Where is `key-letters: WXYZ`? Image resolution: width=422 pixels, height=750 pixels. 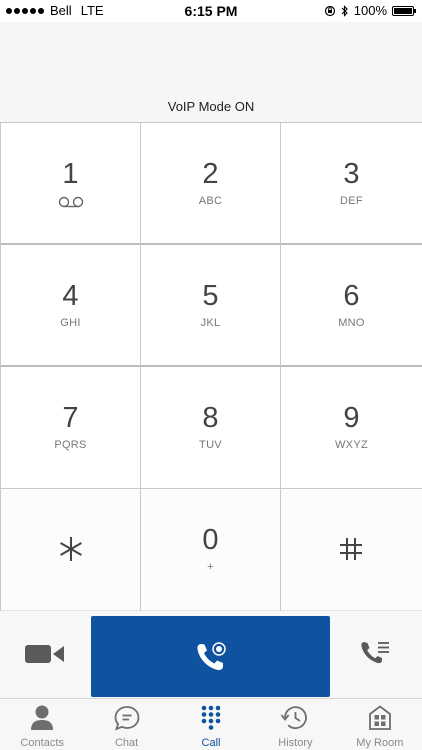
key-letters: WXYZ is located at coordinates (351, 445).